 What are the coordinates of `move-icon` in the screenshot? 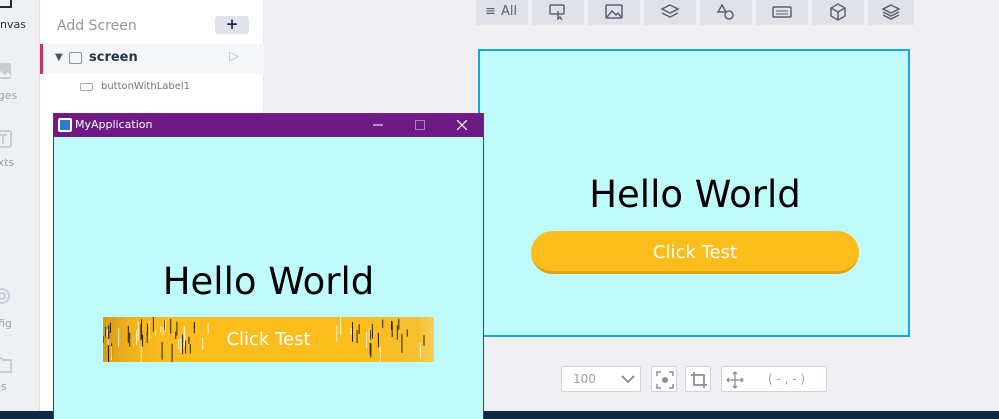 It's located at (735, 380).